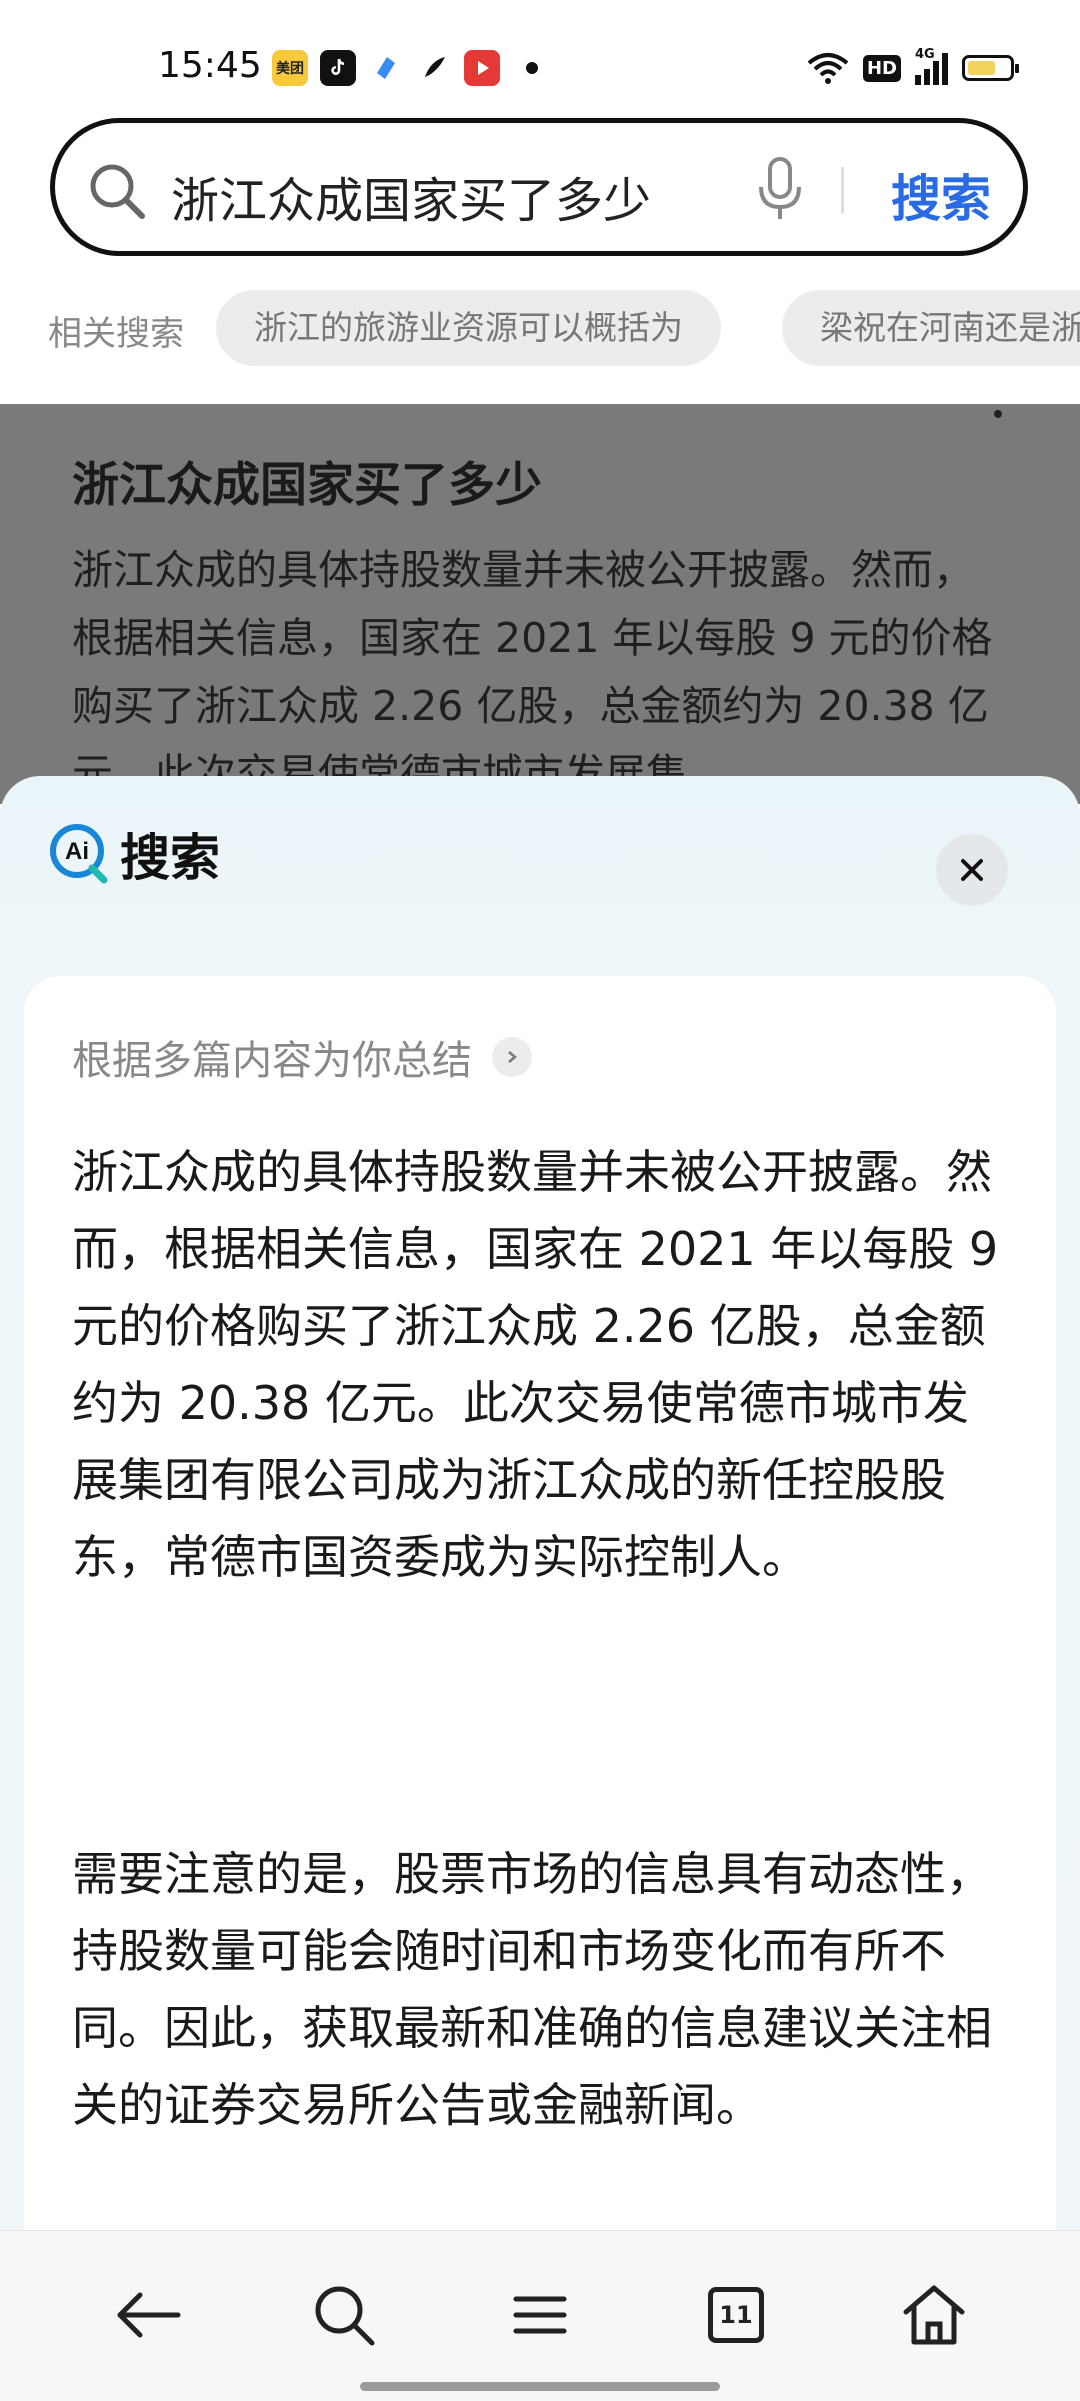 The height and width of the screenshot is (2401, 1080). What do you see at coordinates (116, 334) in the screenshot?
I see `related-searches-label: 相关搜索` at bounding box center [116, 334].